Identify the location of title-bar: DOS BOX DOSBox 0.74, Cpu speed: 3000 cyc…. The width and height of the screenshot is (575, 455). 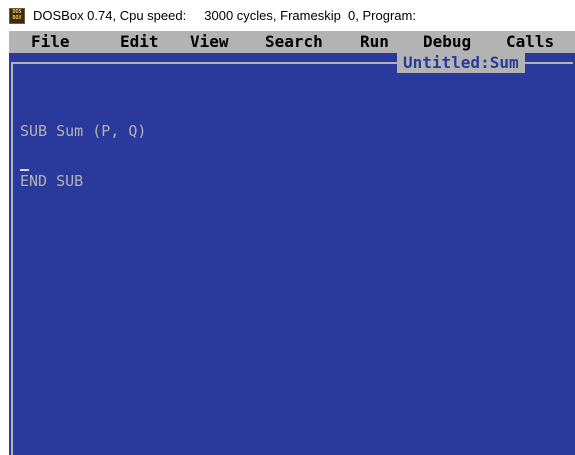
(287, 15).